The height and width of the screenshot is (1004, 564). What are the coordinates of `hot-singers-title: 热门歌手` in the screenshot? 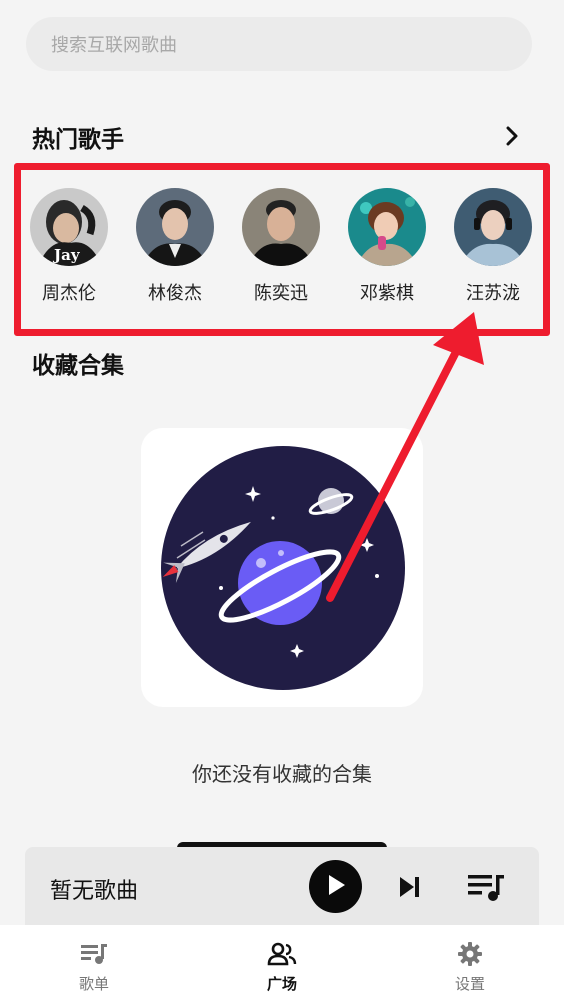 It's located at (78, 140).